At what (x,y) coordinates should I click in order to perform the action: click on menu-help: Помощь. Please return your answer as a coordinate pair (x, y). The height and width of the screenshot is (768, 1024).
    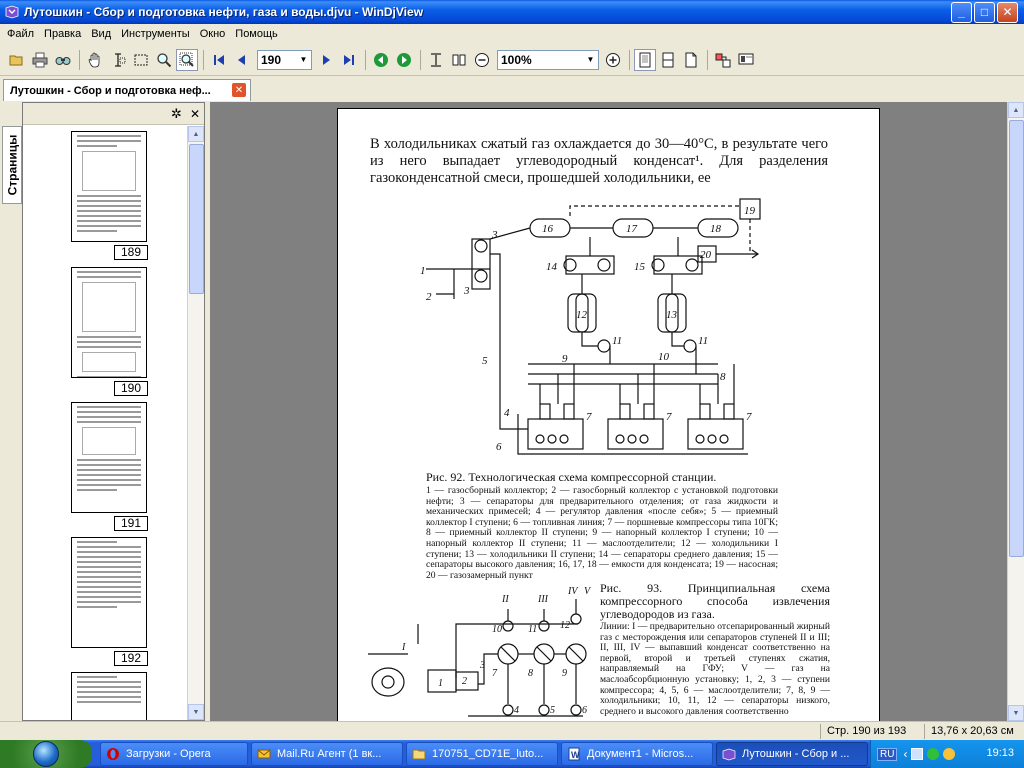
    Looking at the image, I should click on (256, 34).